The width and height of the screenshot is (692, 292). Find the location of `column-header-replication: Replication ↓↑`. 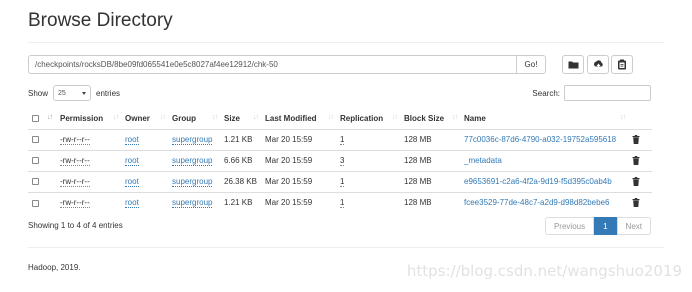

column-header-replication: Replication ↓↑ is located at coordinates (368, 119).